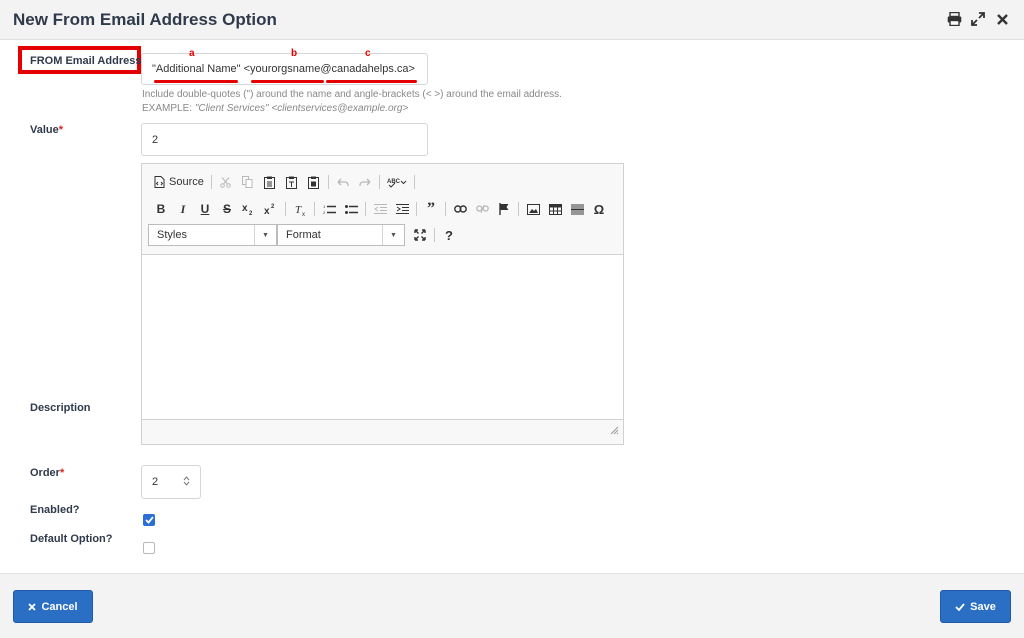 This screenshot has width=1024, height=638. What do you see at coordinates (226, 182) in the screenshot?
I see `cut-icon` at bounding box center [226, 182].